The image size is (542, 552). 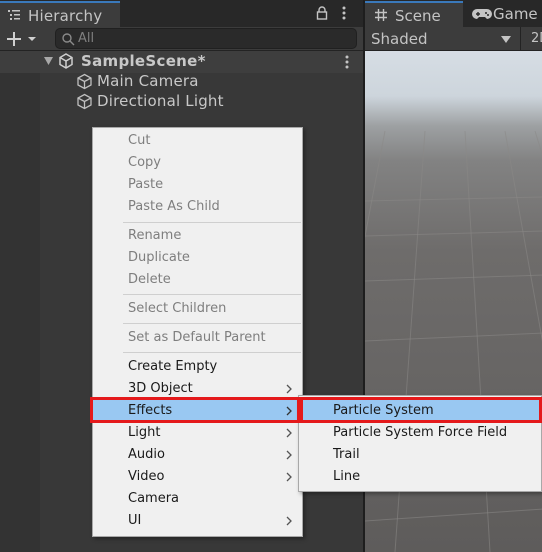 I want to click on submenu-item-particle-system: Particle System, so click(x=420, y=411).